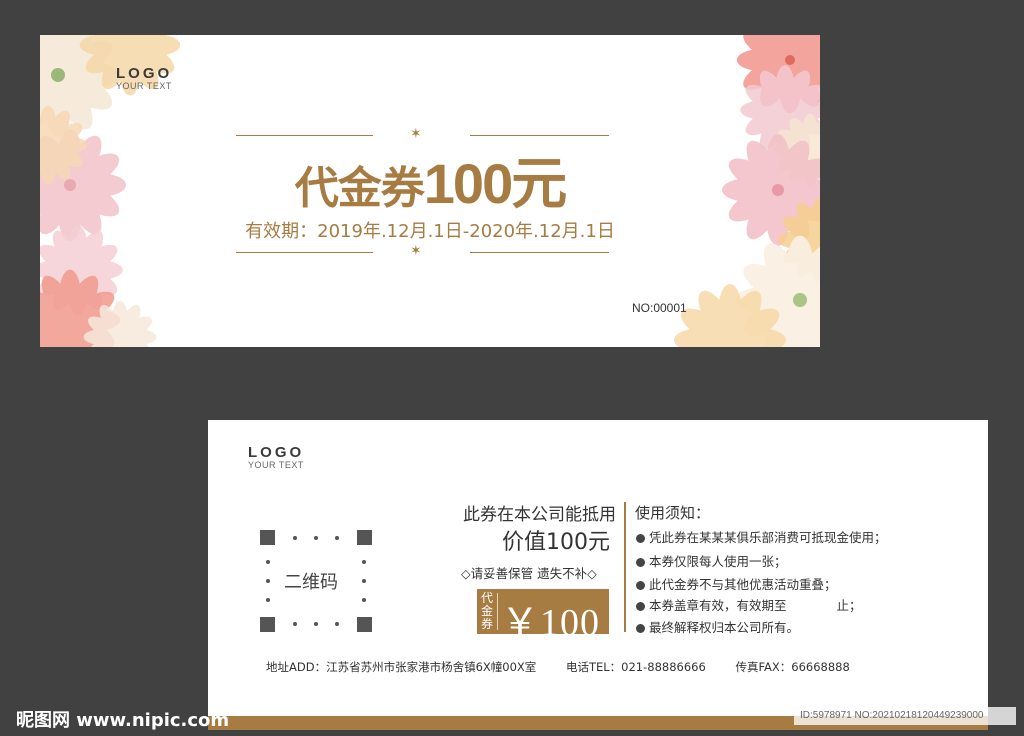  Describe the element at coordinates (401, 667) in the screenshot. I see `address: 地址ADD：江苏省苏州市张家港市杨舍镇6X幢00X室` at that location.